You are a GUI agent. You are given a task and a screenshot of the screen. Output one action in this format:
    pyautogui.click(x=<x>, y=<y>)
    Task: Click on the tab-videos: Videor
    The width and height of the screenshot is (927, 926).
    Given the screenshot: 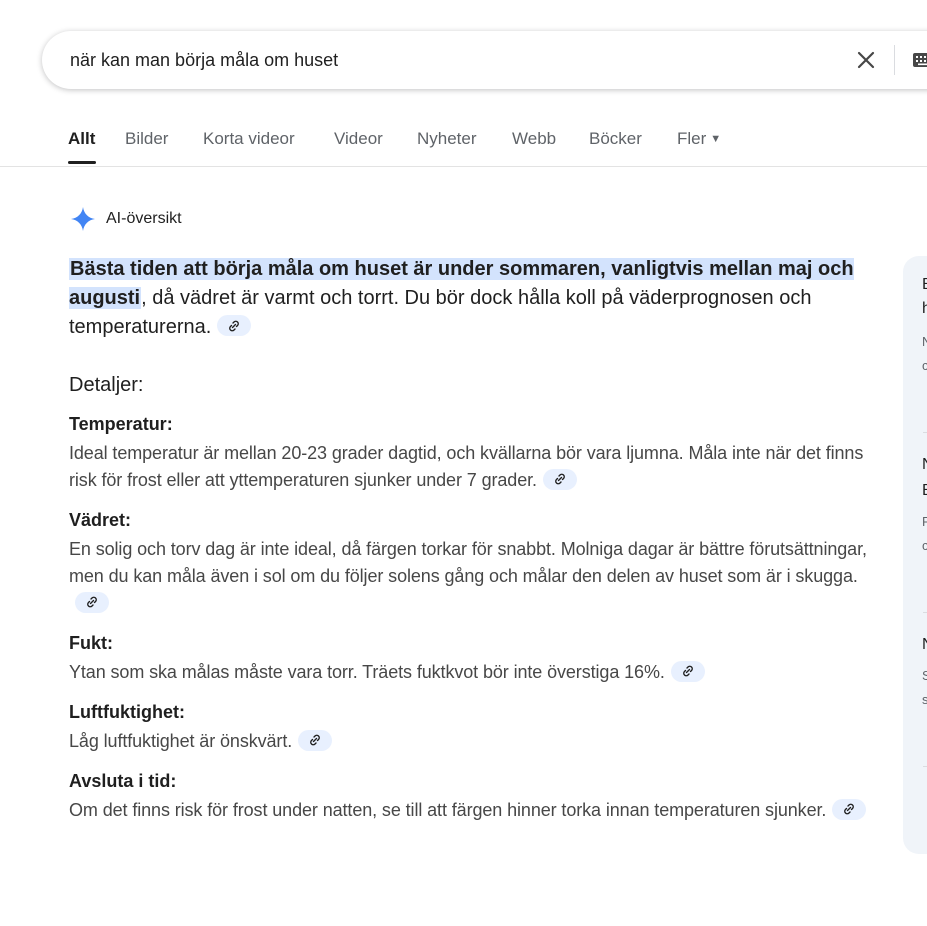 What is the action you would take?
    pyautogui.click(x=358, y=139)
    